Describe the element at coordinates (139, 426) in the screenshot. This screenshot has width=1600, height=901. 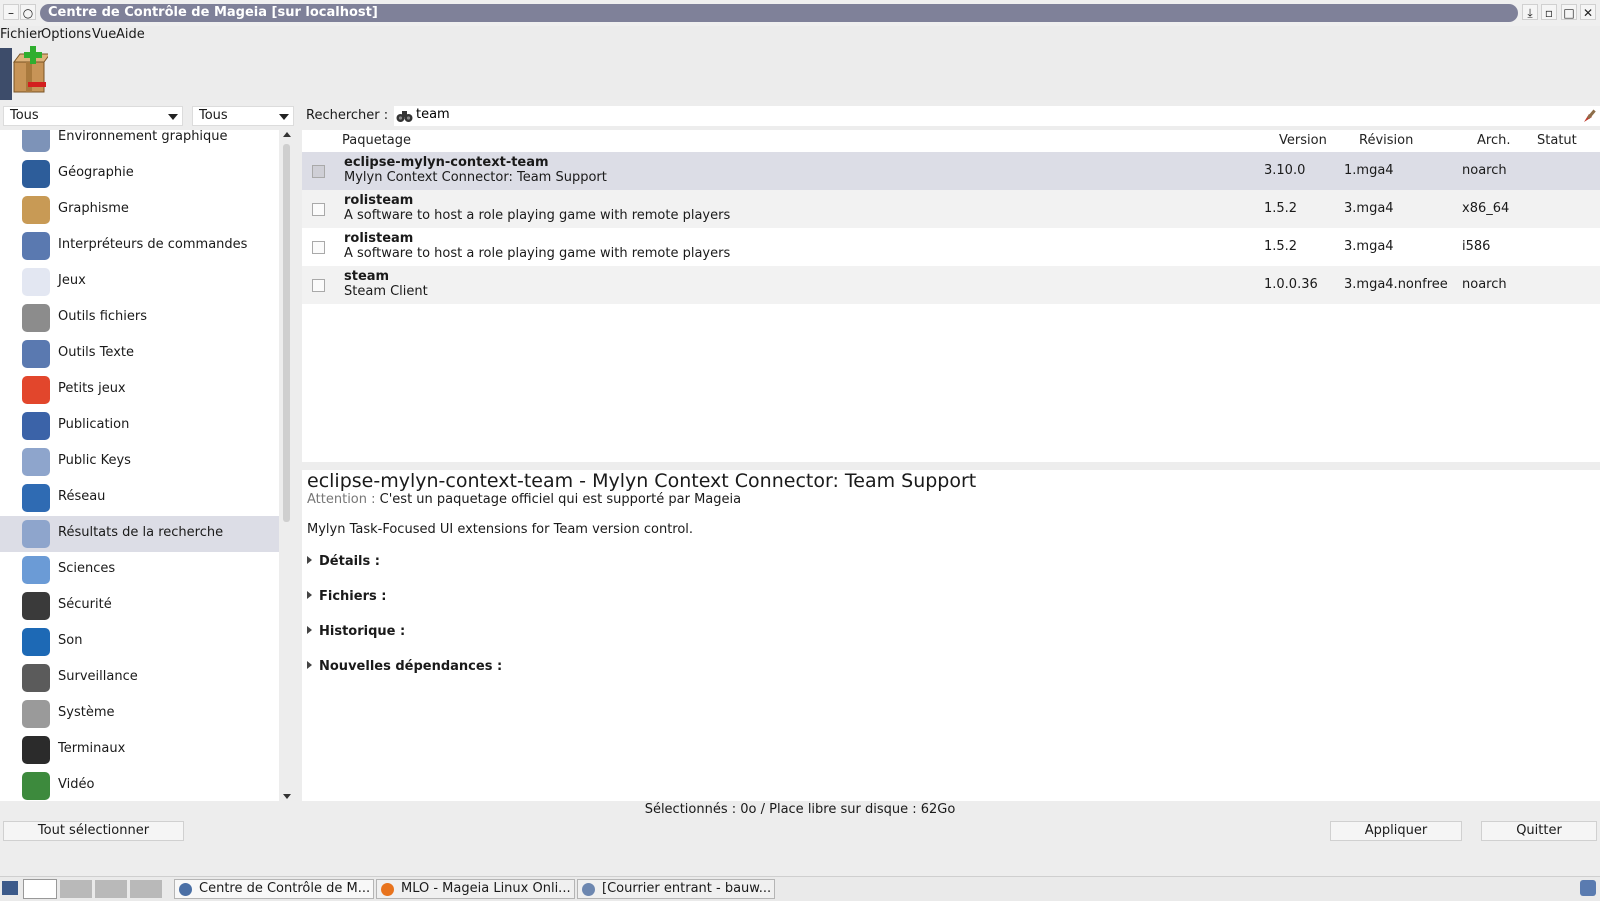
I see `category-item: Publication` at that location.